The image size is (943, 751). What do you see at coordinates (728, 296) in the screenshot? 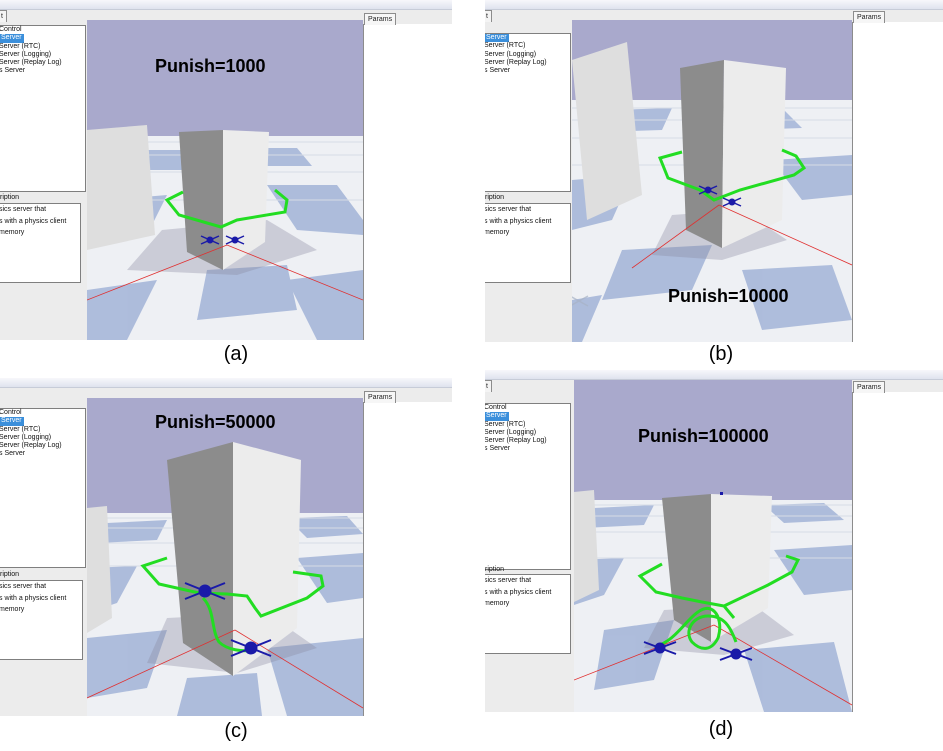
I see `punish-label: Punish=10000` at bounding box center [728, 296].